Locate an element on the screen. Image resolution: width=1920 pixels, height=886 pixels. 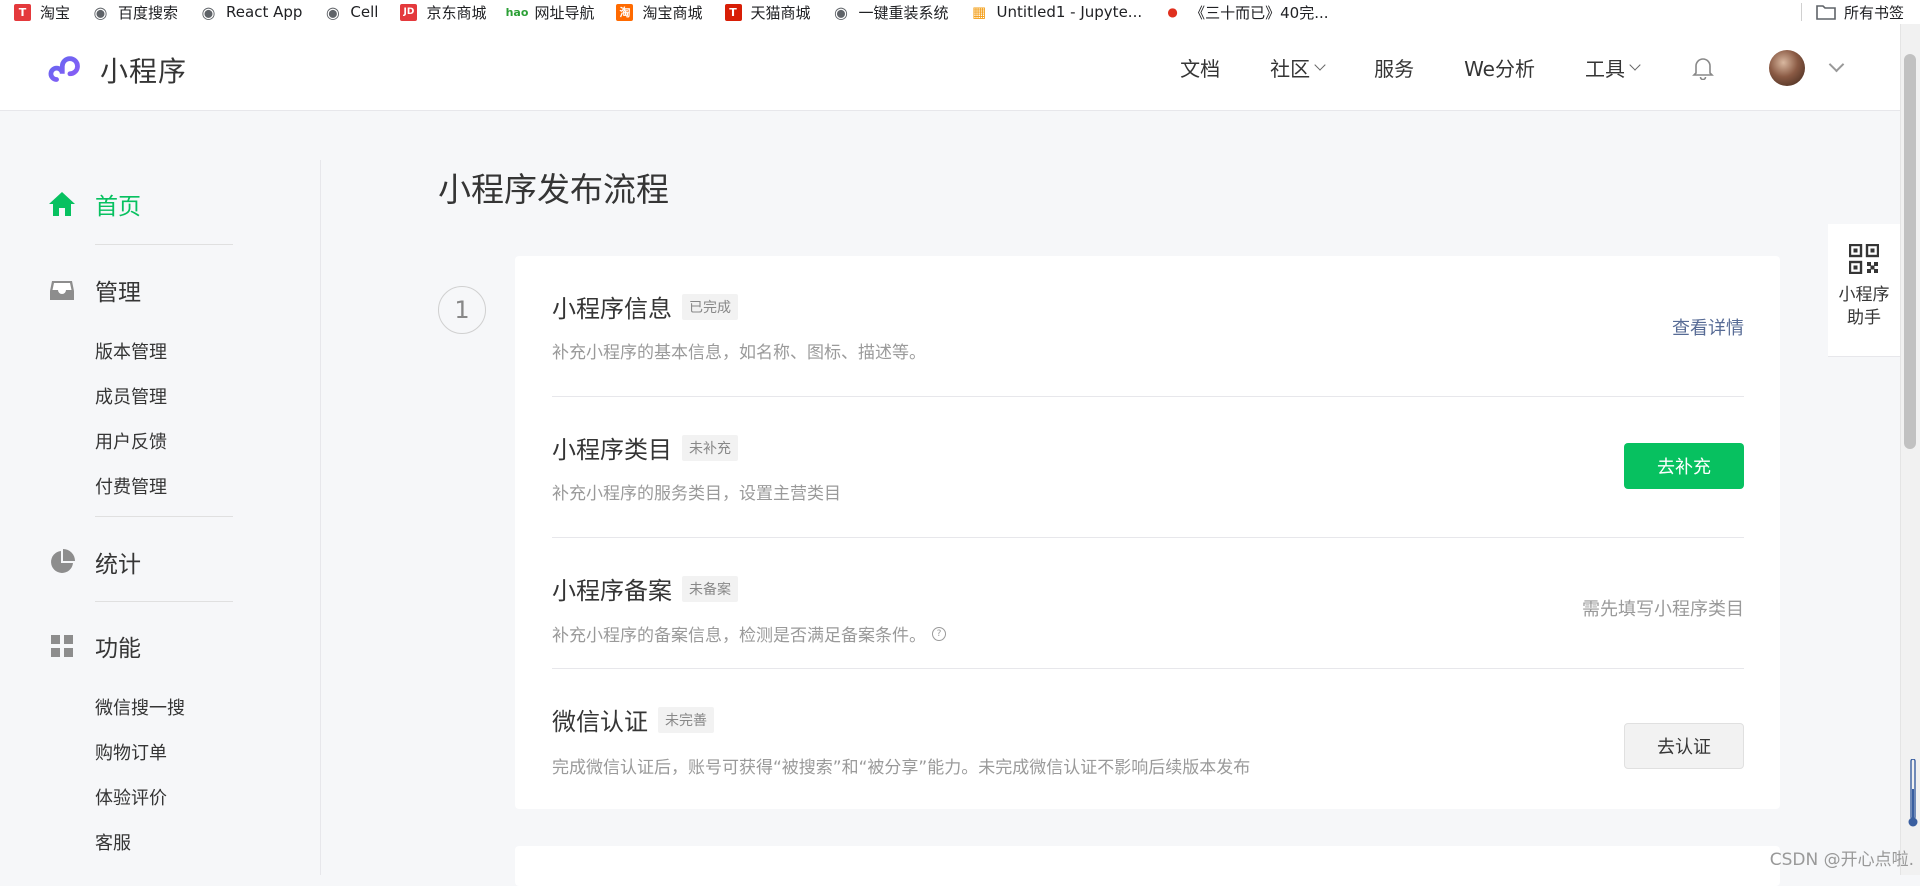
taobao-mall-icon: 淘 is located at coordinates (625, 12).